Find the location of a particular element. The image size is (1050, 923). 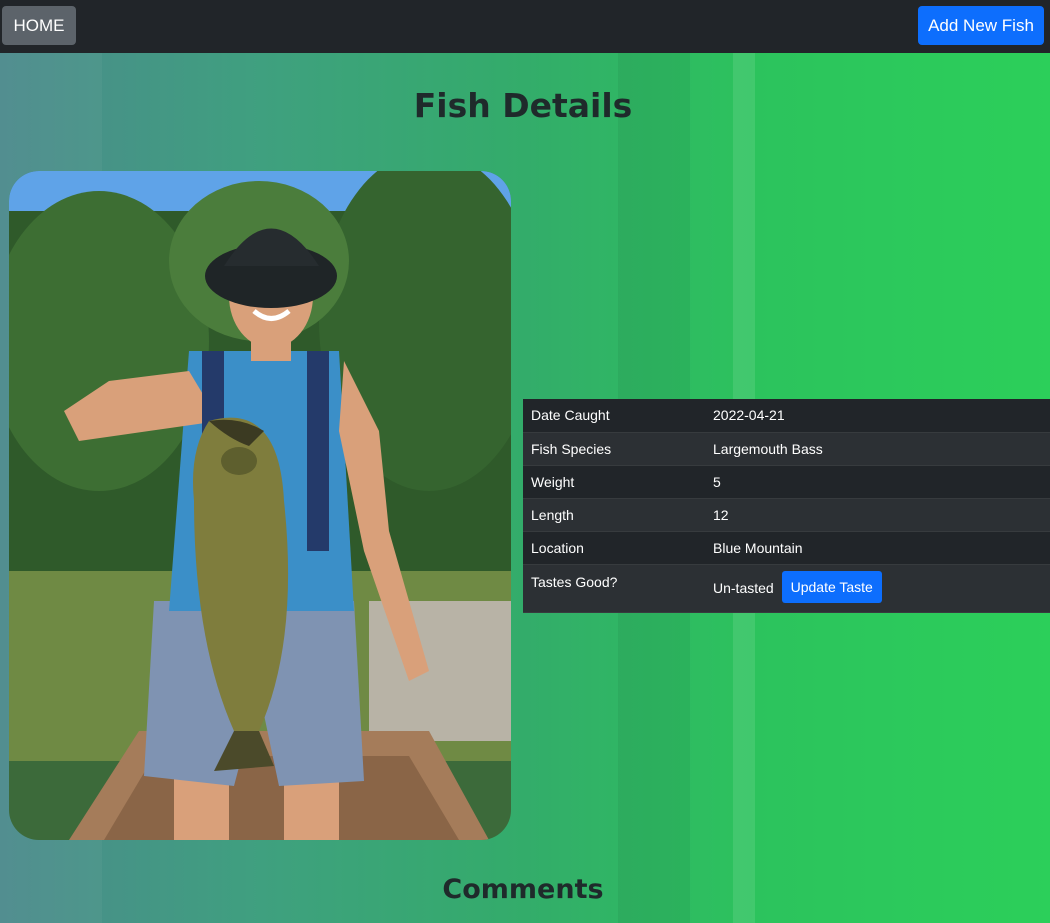

table-row: Weight 5 is located at coordinates (786, 481).